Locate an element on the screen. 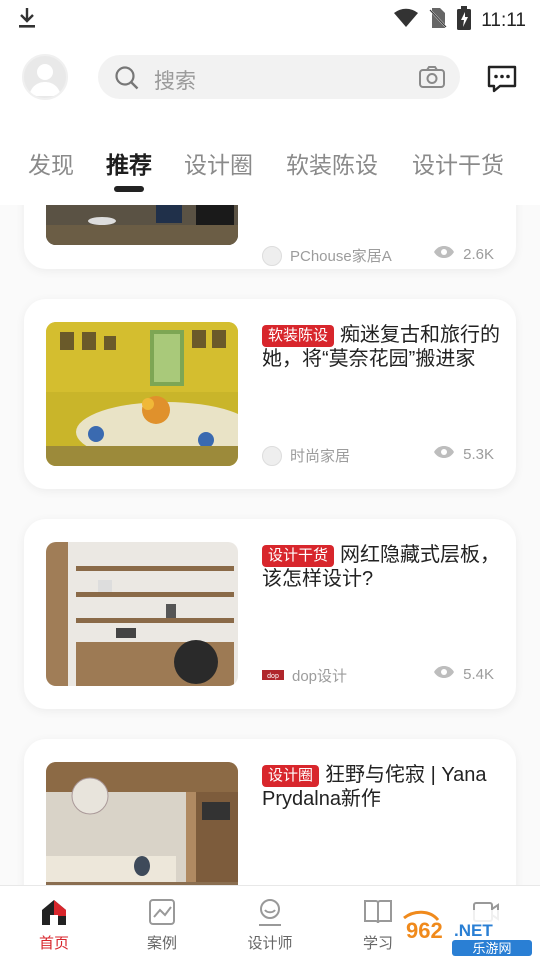  nav-cases: 案例 is located at coordinates (162, 924).